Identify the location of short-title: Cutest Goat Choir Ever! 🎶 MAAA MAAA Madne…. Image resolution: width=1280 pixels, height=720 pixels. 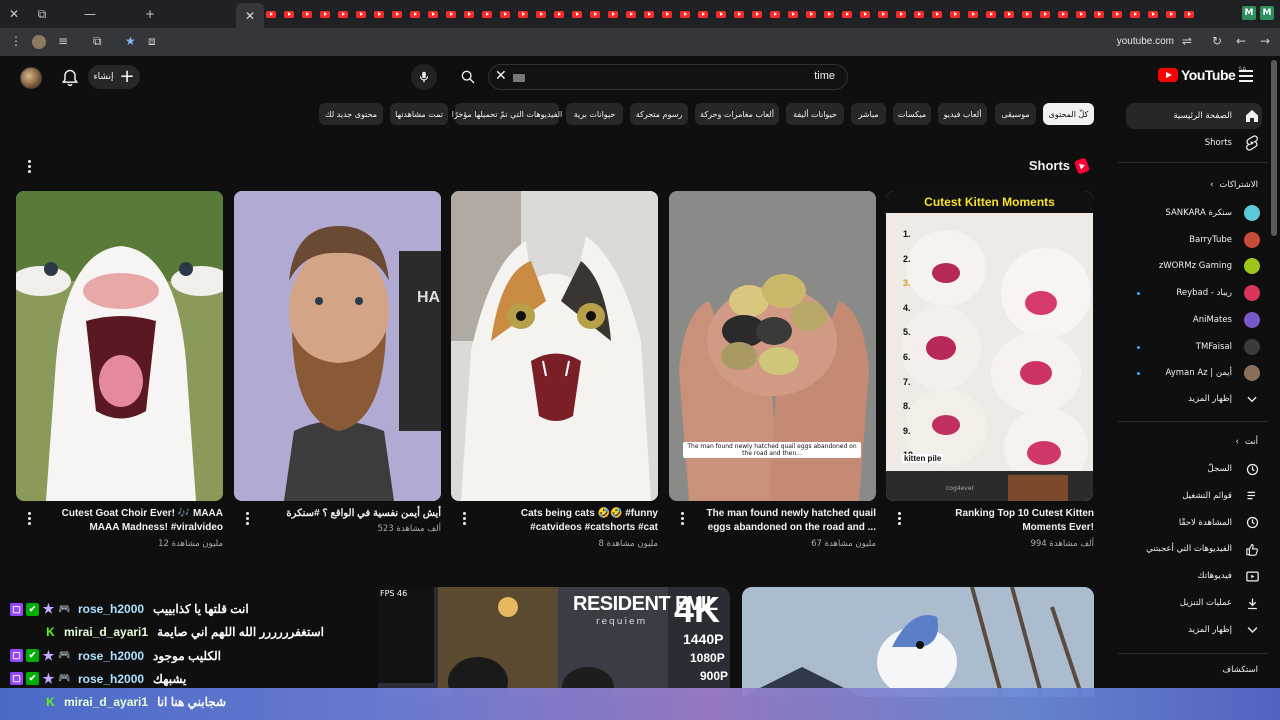
(138, 521).